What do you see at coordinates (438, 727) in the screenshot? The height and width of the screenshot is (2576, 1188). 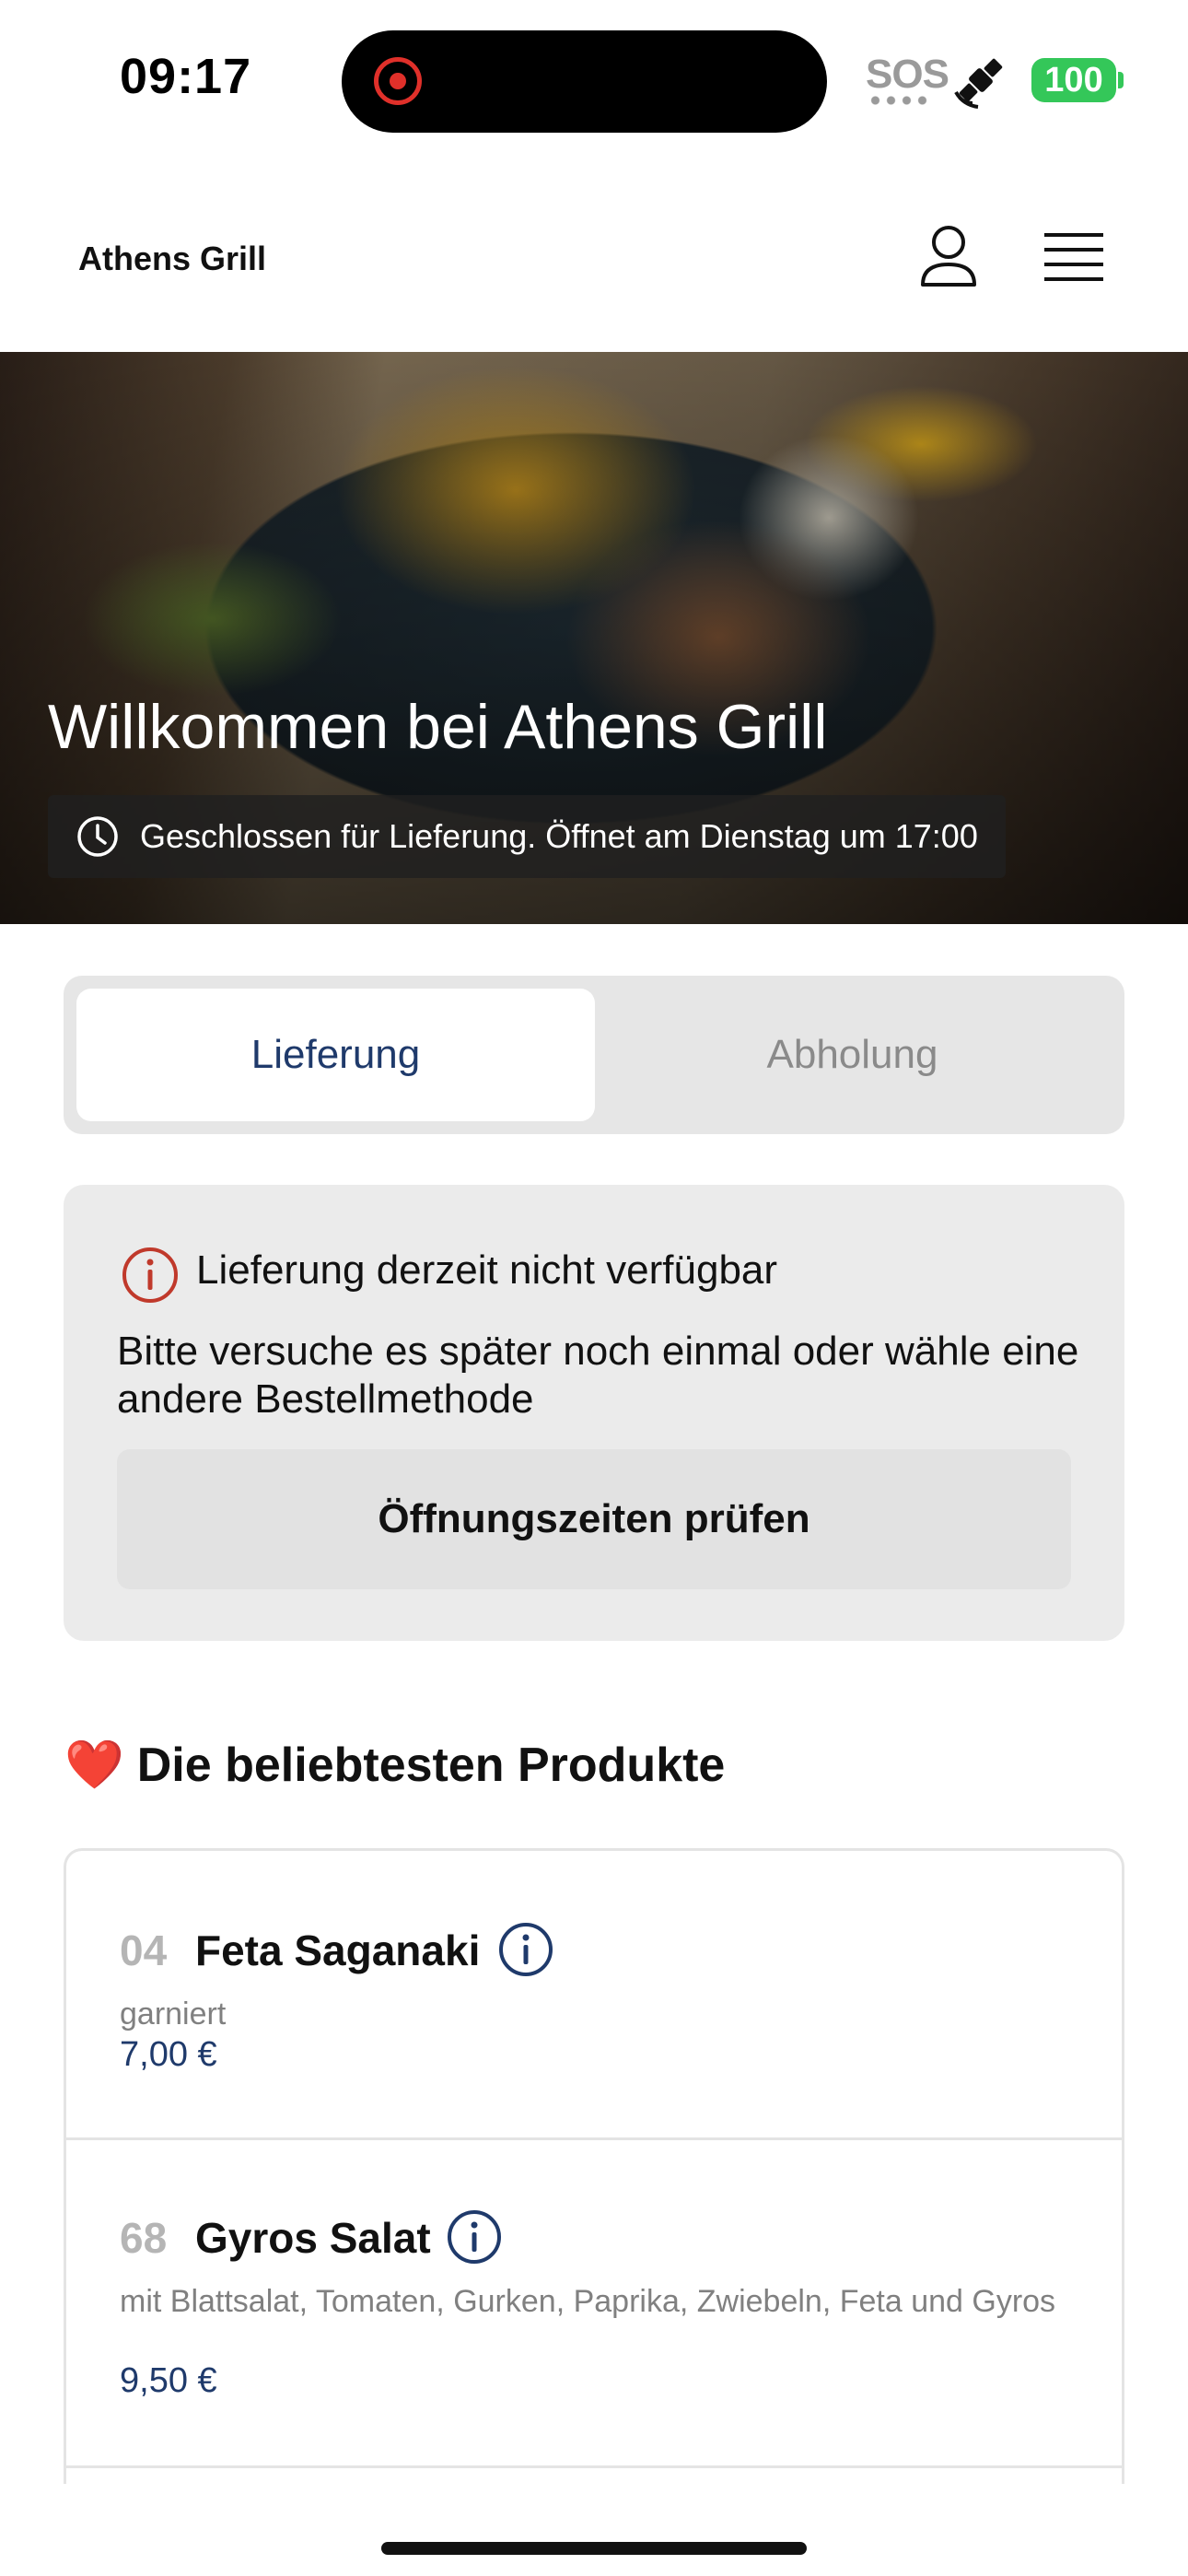 I see `hero-title: Willkommen bei Athens Grill` at bounding box center [438, 727].